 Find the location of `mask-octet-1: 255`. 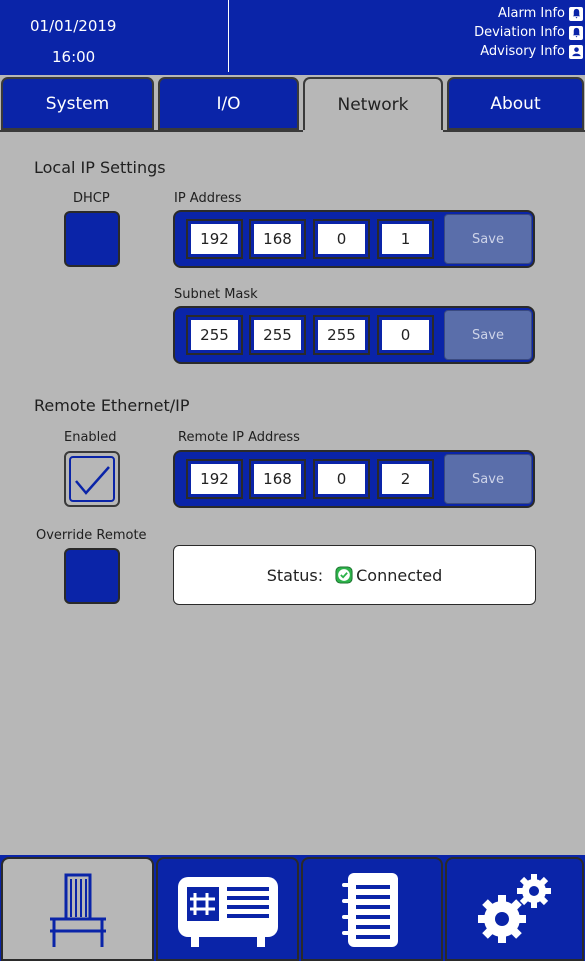

mask-octet-1: 255 is located at coordinates (214, 335).